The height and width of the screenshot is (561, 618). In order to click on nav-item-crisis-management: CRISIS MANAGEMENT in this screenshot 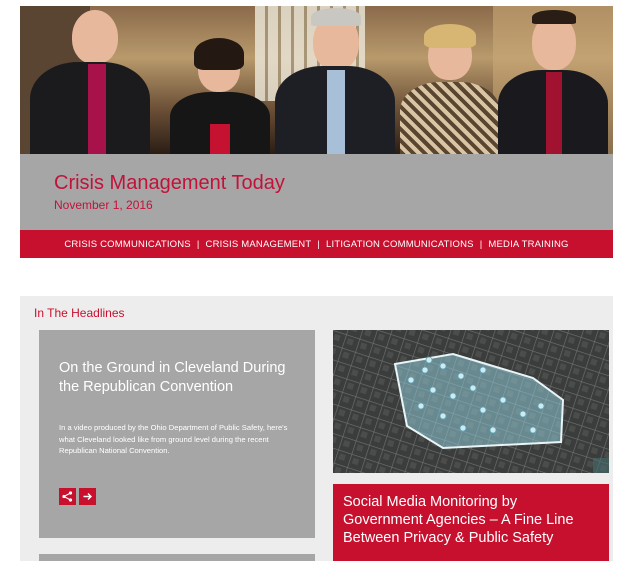, I will do `click(259, 244)`.